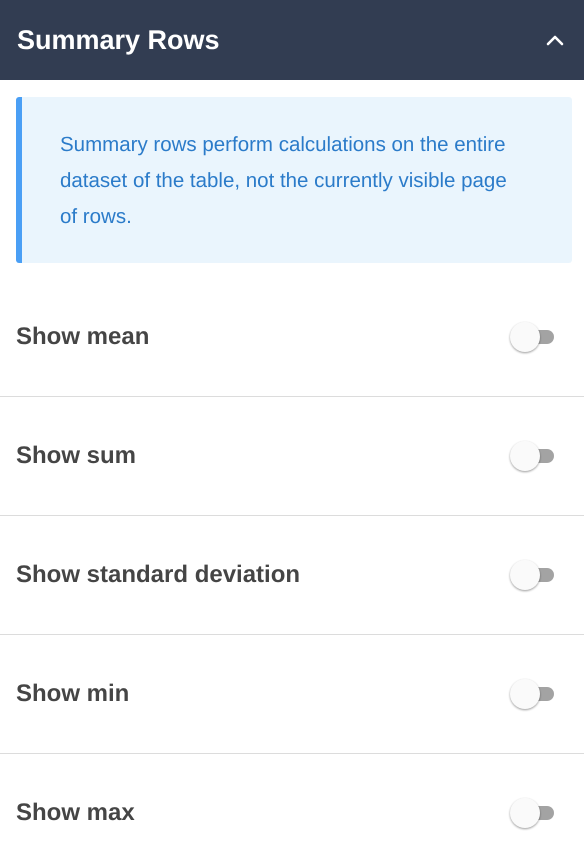  Describe the element at coordinates (284, 181) in the screenshot. I see `info-text: Summary rows perform calculations on the entire dataset of the table, not the currently visible page of rows.` at that location.